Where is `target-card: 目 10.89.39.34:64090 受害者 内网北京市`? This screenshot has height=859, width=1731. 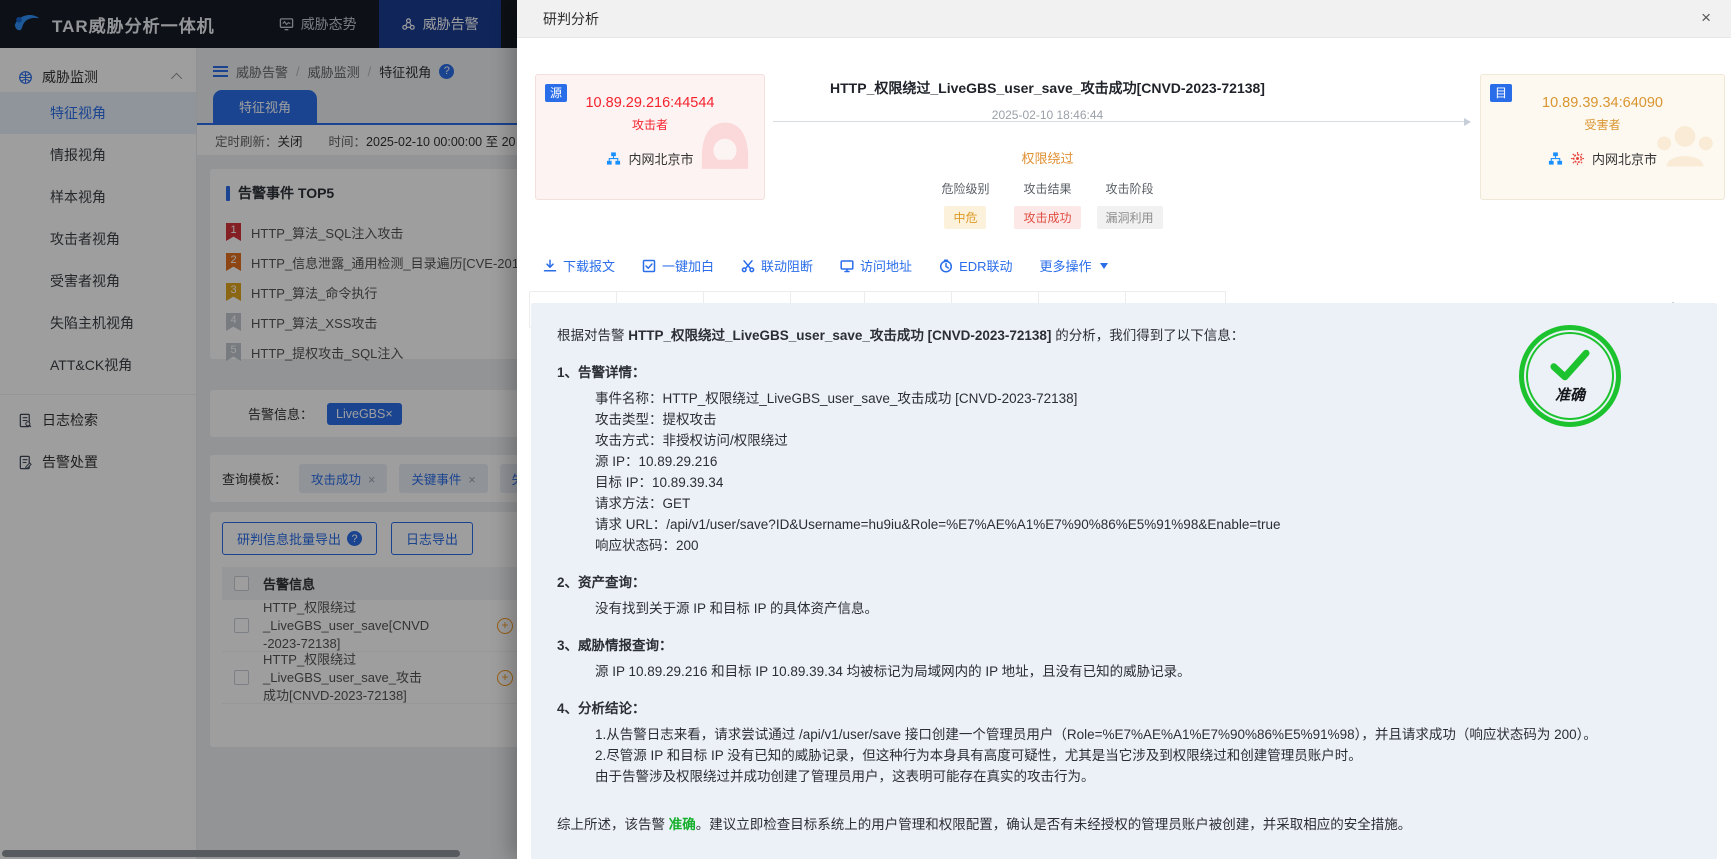
target-card: 目 10.89.39.34:64090 受害者 内网北京市 is located at coordinates (1602, 137).